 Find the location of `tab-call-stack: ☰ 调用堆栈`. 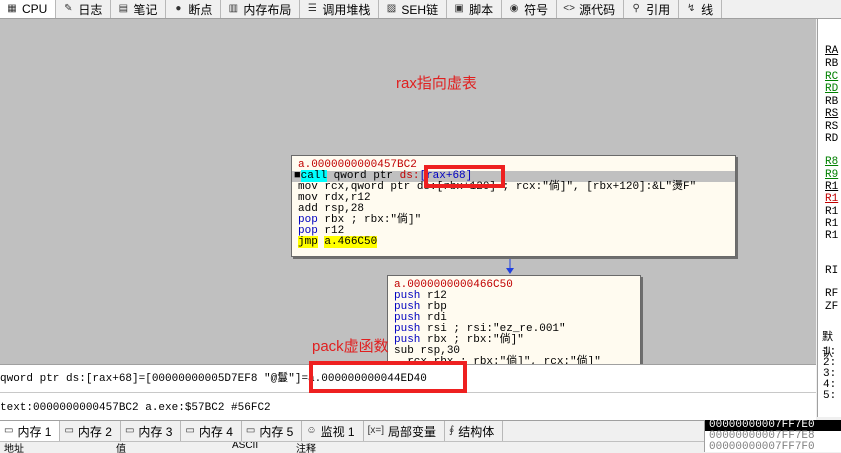

tab-call-stack: ☰ 调用堆栈 is located at coordinates (340, 9).